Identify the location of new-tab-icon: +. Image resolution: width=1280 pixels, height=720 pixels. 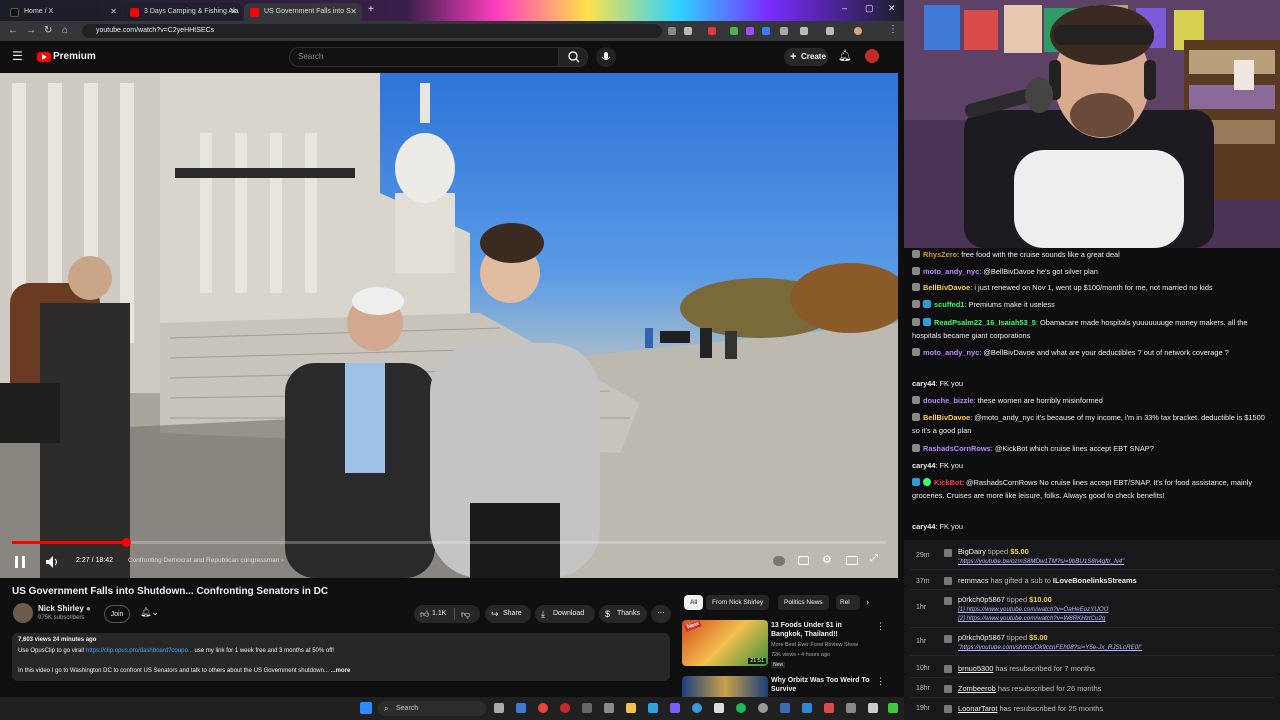
(371, 9).